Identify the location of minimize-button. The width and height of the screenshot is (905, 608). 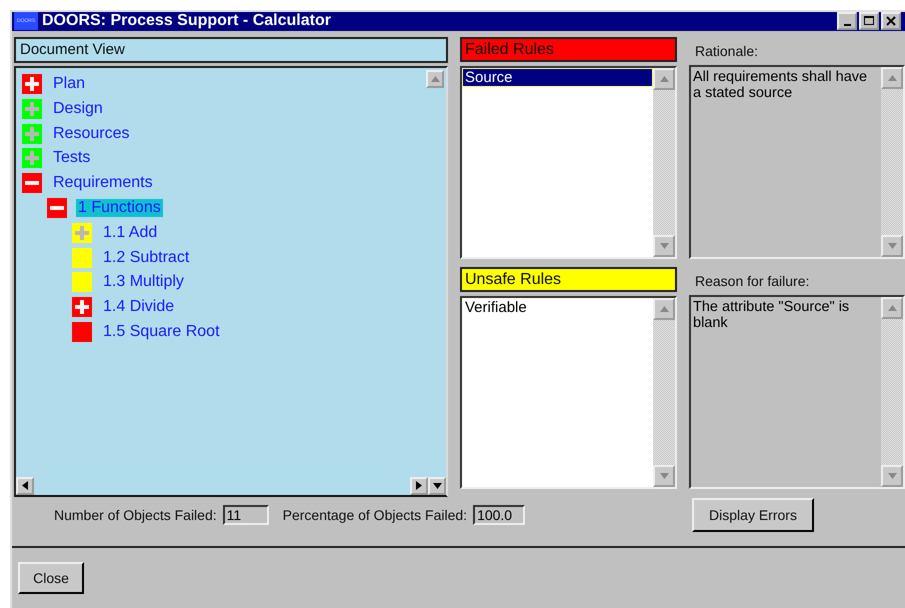
(847, 21).